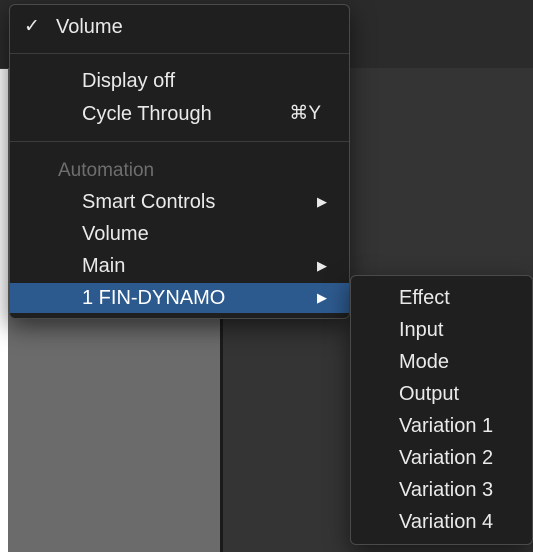 Image resolution: width=533 pixels, height=552 pixels. What do you see at coordinates (446, 522) in the screenshot?
I see `submenu-item-variation-4: Variation 4` at bounding box center [446, 522].